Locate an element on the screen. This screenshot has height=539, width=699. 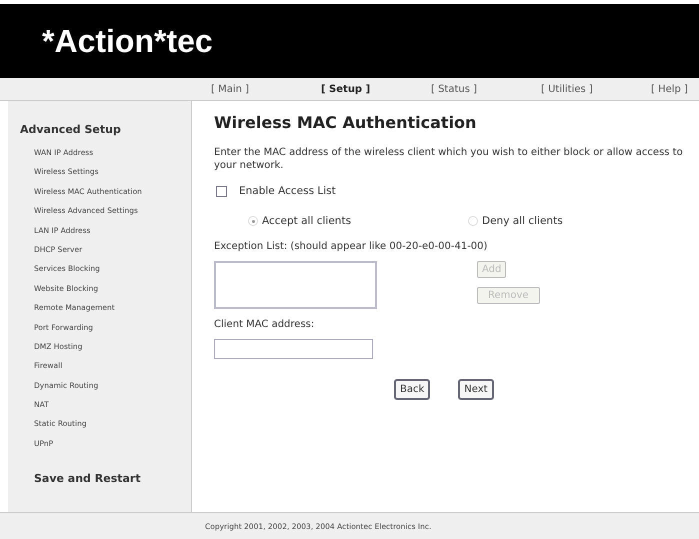
exception-list-label: Exception List: (should appear like 00-20-e0-00-41-00) is located at coordinates (351, 246).